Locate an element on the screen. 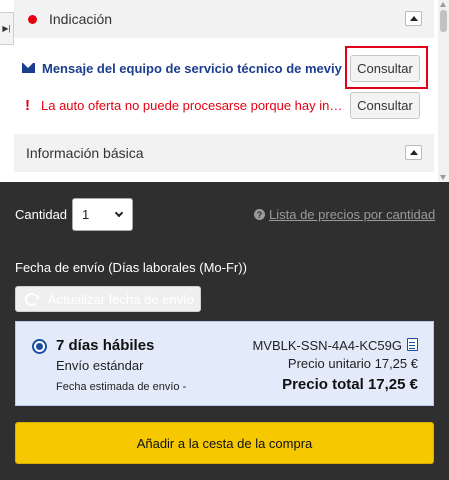 This screenshot has height=480, width=449. unit-price: Precio unitario 17,25 € is located at coordinates (352, 363).